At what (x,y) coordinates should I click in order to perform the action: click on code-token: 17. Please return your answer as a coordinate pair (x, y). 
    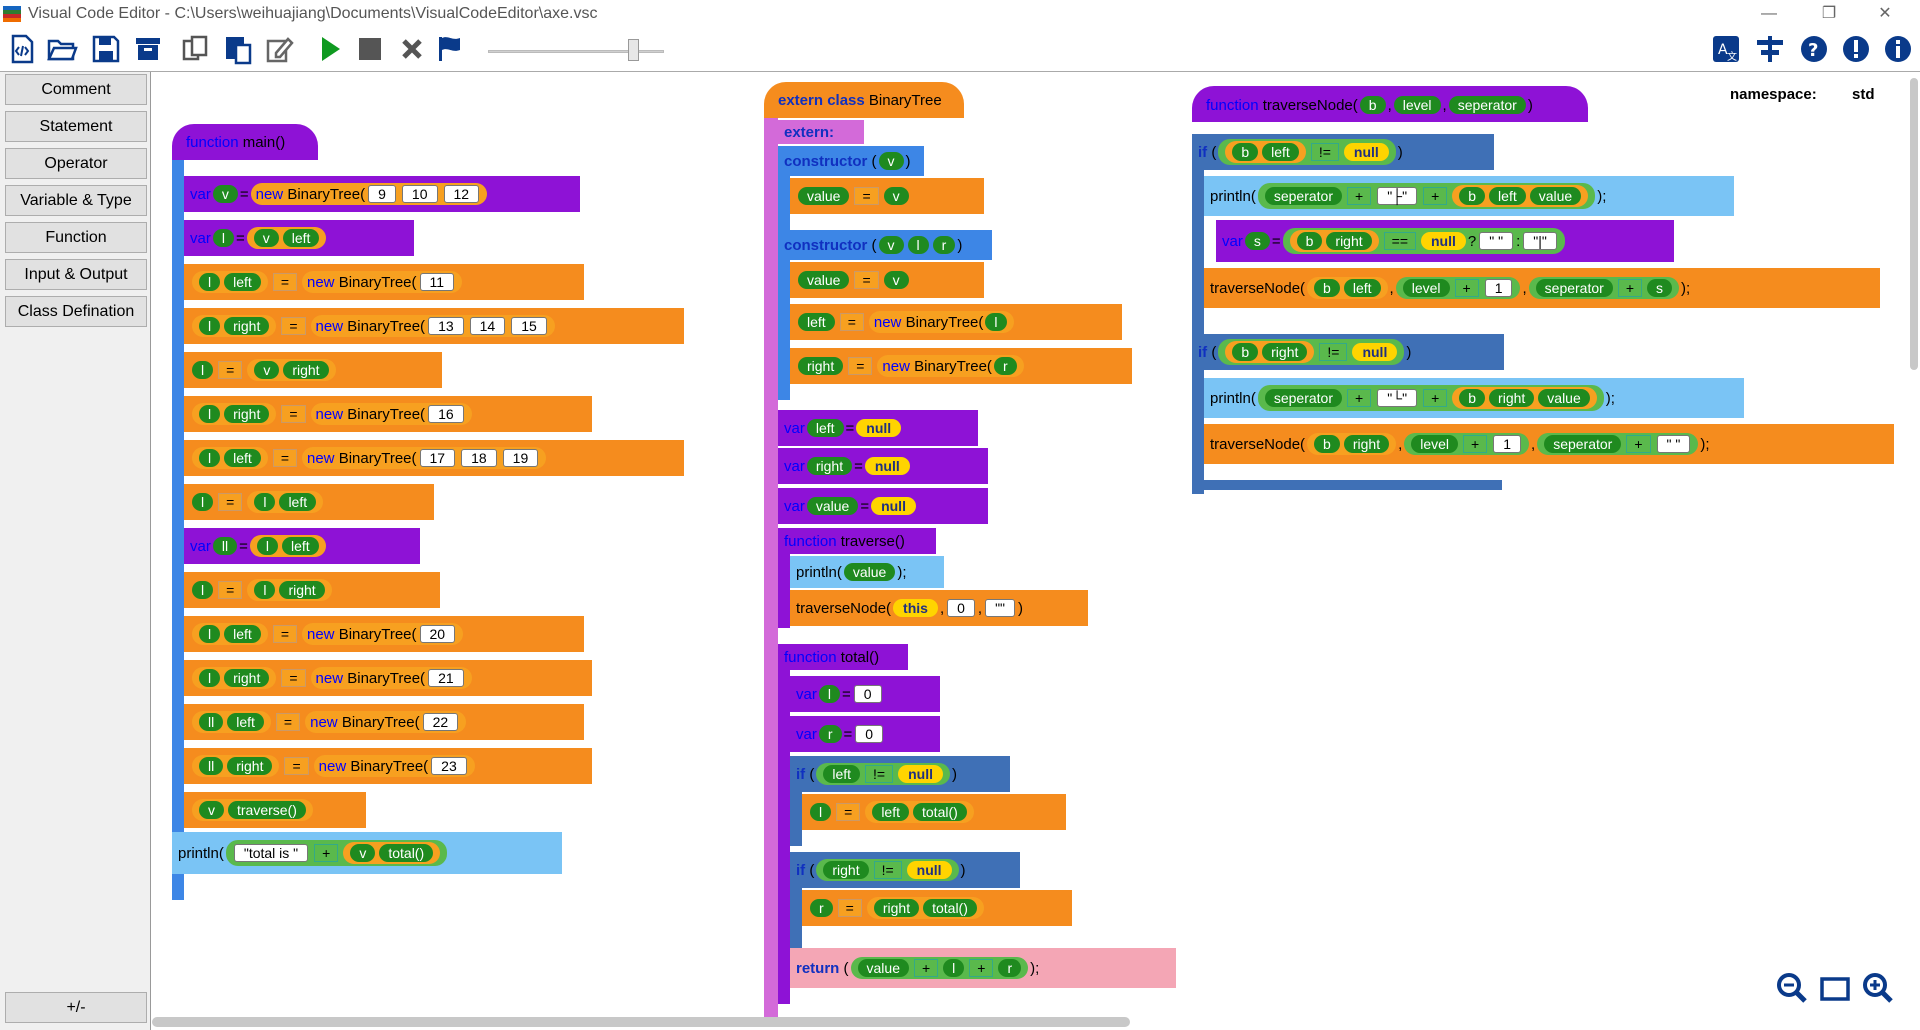
    Looking at the image, I should click on (437, 458).